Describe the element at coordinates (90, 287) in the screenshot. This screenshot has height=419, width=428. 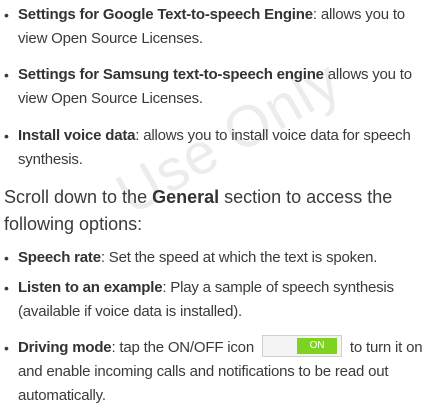
I see `bullet-term: Listen to an example` at that location.